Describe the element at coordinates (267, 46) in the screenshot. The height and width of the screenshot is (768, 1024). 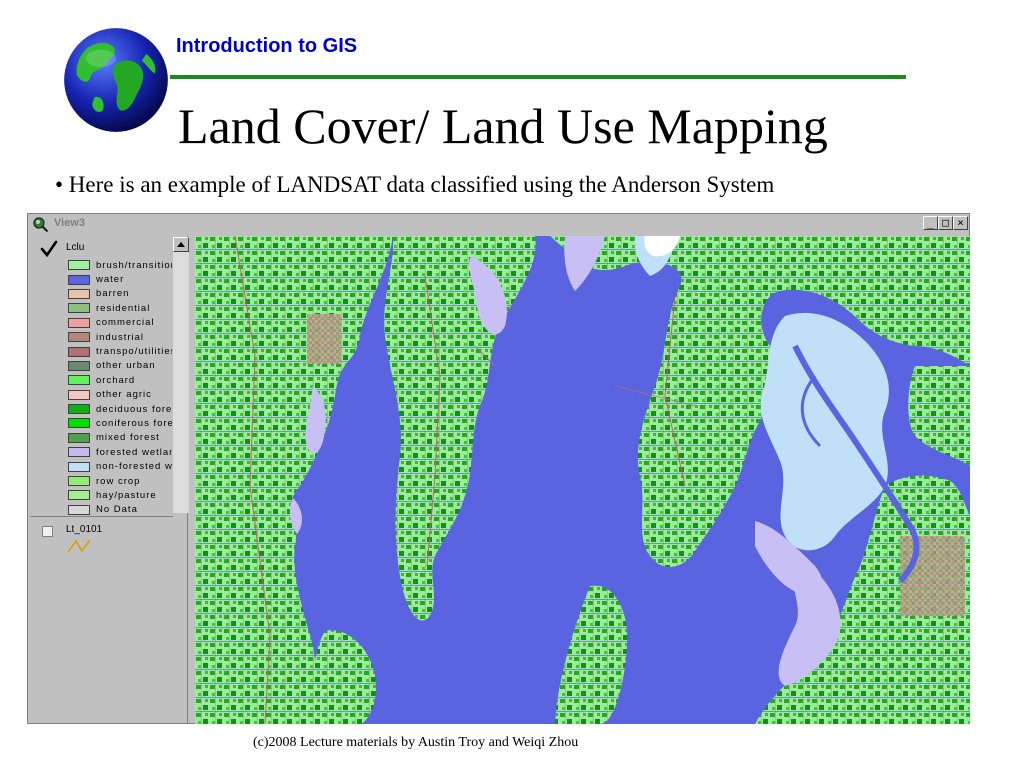
I see `course-title: Introduction to GIS` at that location.